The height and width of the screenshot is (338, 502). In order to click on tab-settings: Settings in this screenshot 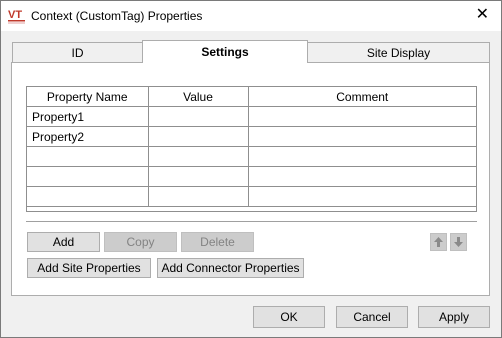, I will do `click(225, 51)`.